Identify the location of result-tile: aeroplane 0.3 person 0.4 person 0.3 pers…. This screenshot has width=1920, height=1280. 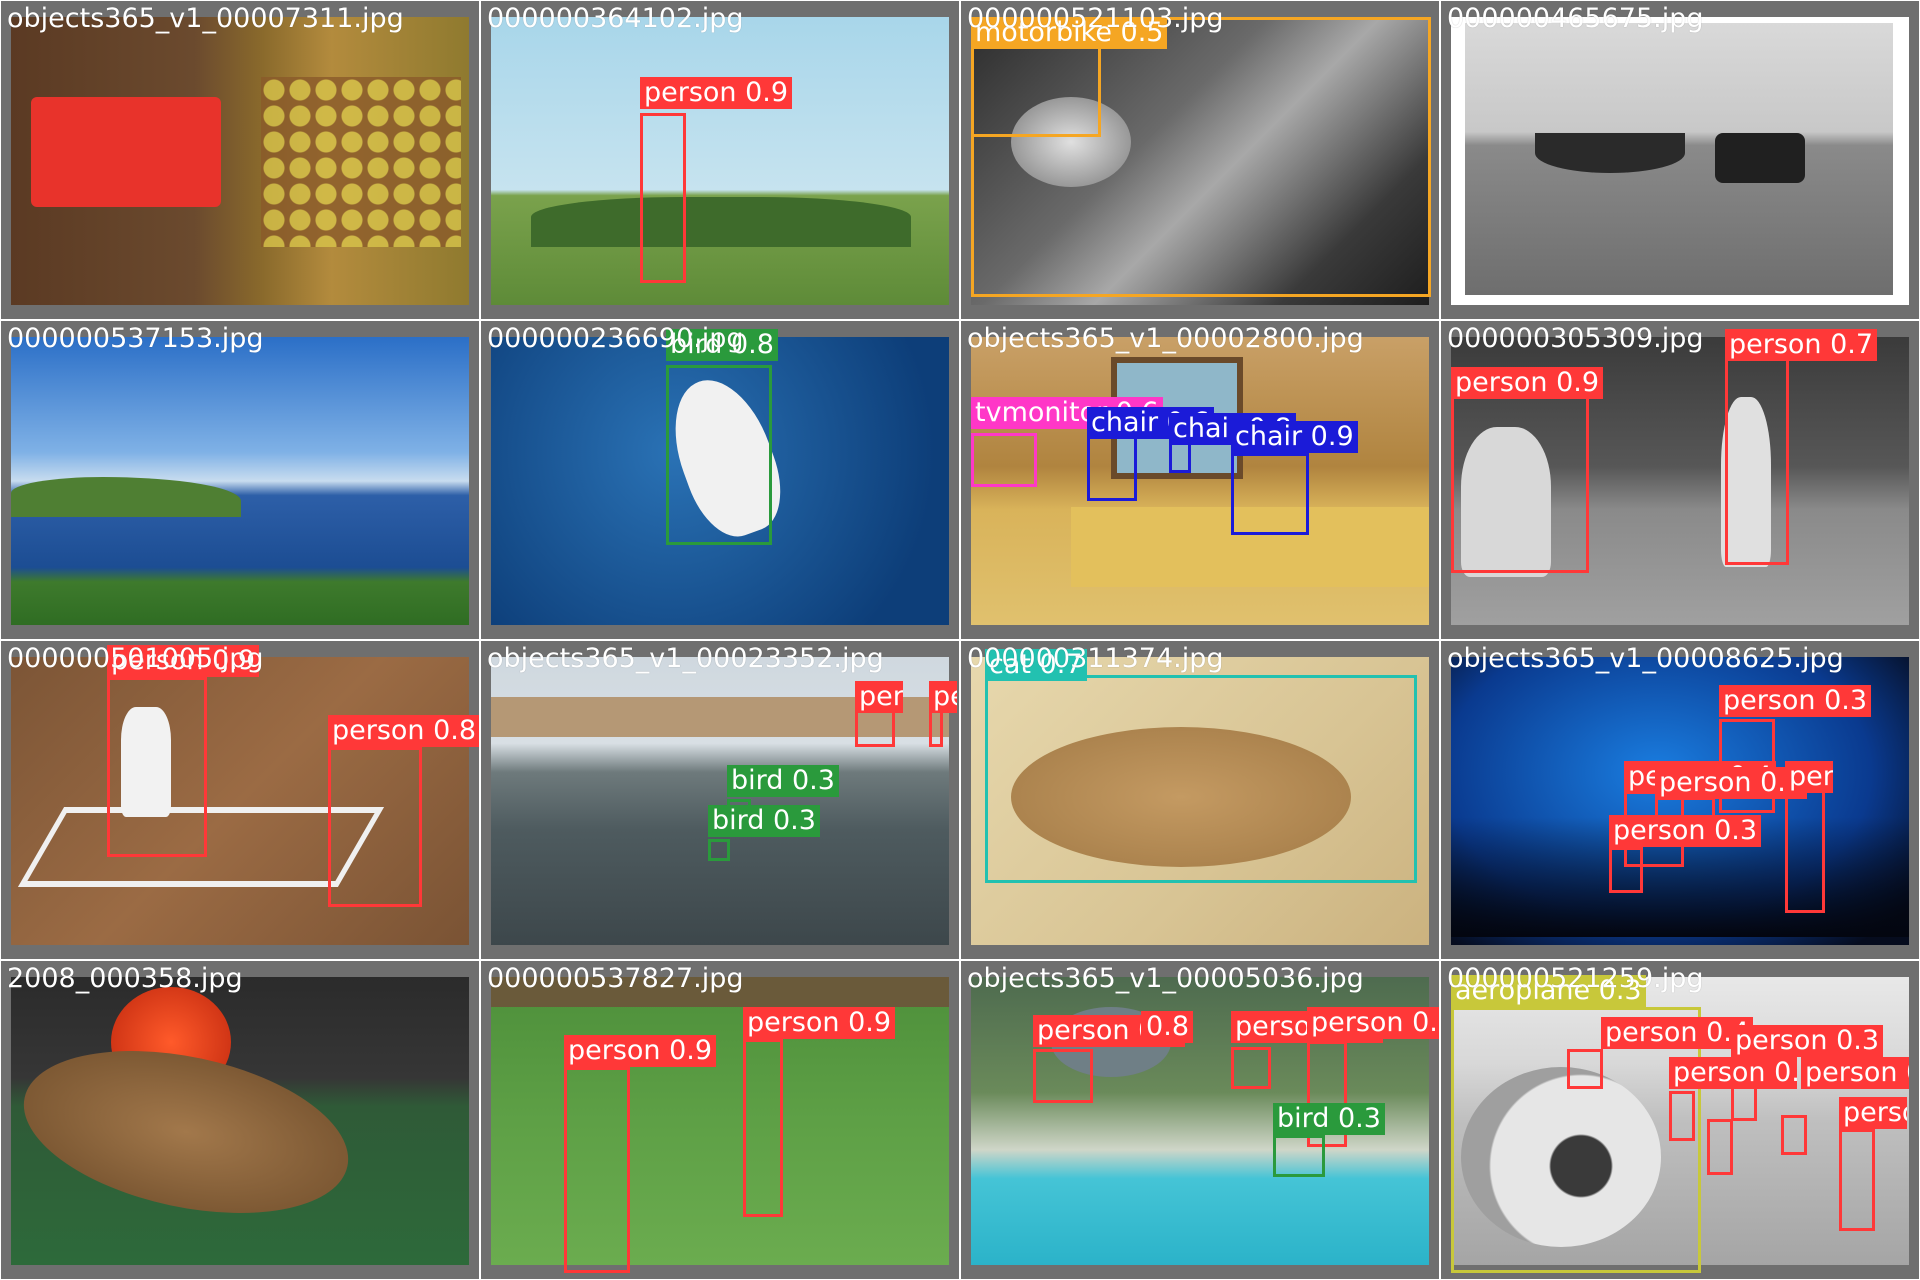
(1680, 1120).